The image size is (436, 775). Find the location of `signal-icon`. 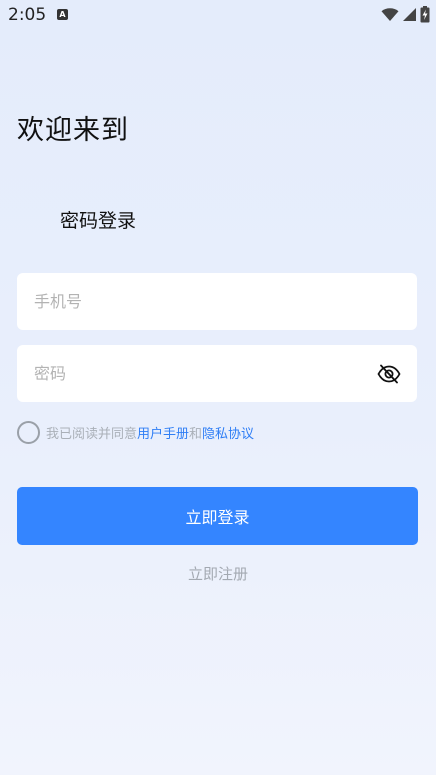

signal-icon is located at coordinates (409, 14).